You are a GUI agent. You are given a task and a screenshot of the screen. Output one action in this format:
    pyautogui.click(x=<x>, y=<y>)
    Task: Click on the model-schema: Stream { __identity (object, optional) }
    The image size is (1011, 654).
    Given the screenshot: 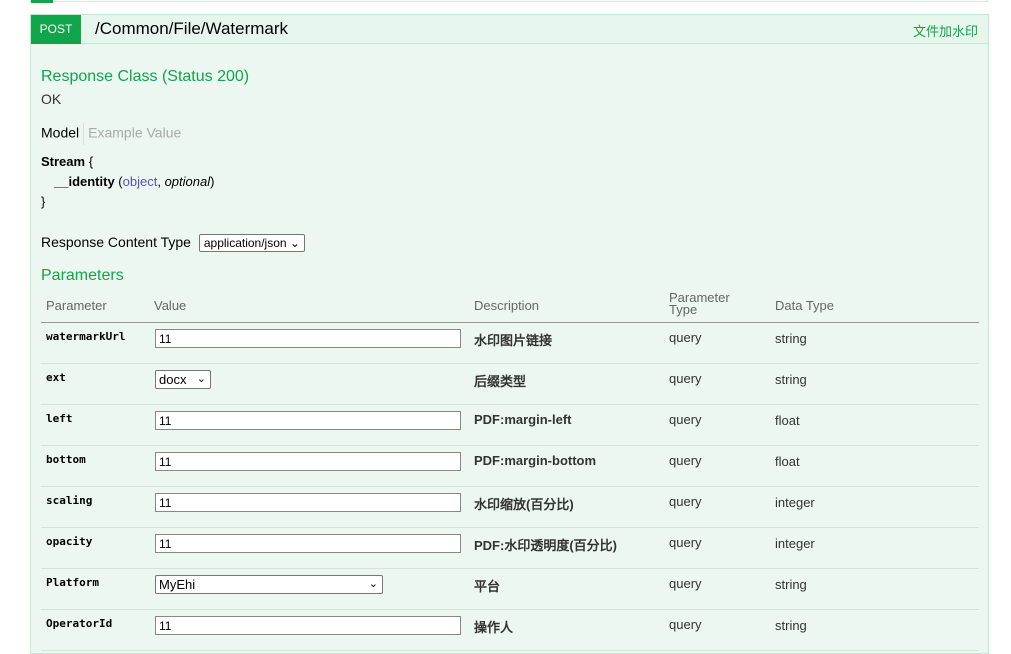 What is the action you would take?
    pyautogui.click(x=127, y=182)
    